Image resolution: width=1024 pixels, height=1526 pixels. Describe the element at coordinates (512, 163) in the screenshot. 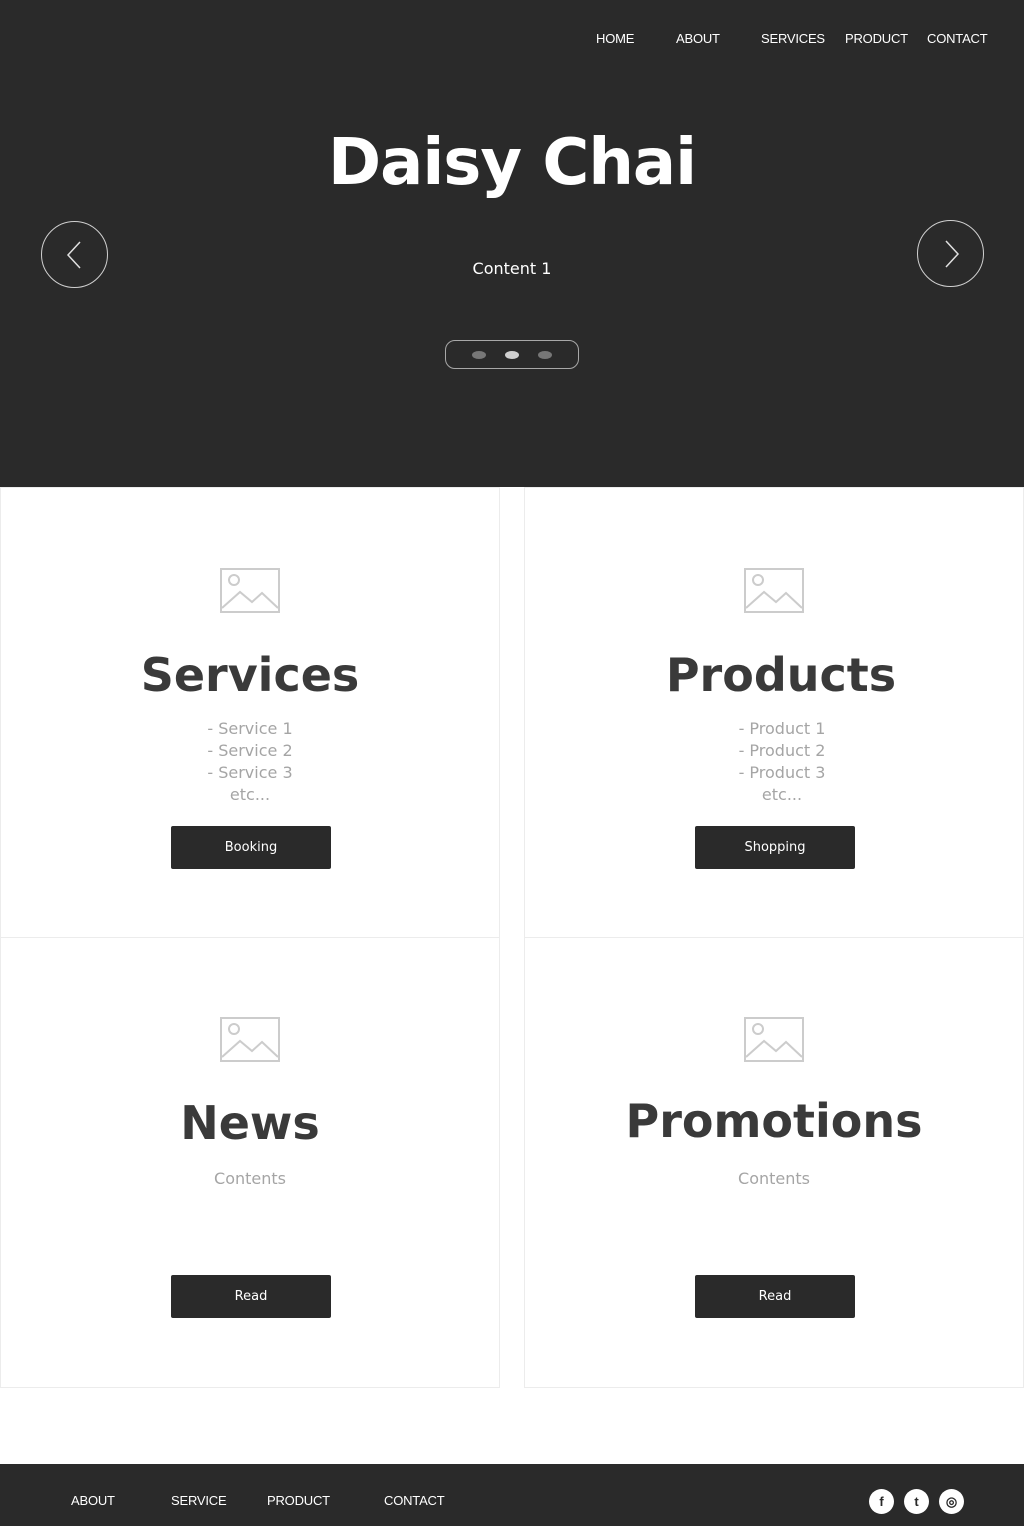

I see `hero-title: Daisy Chai` at that location.